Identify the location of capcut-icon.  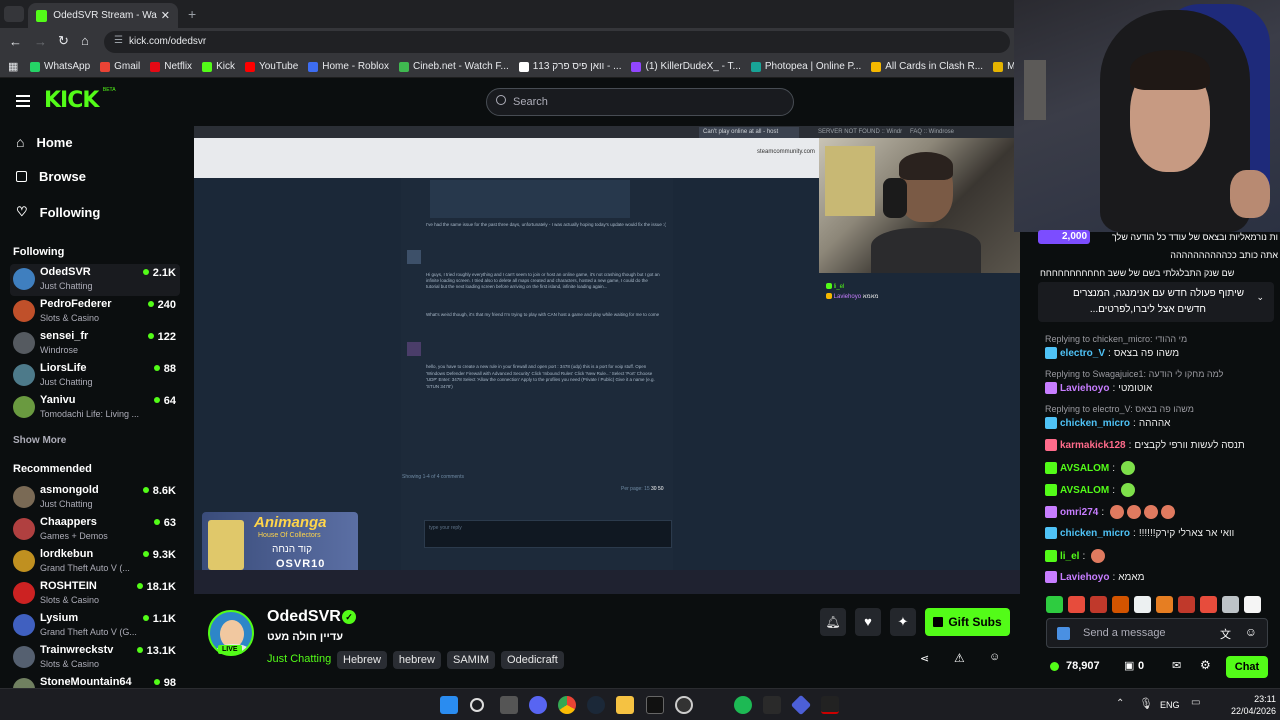
(655, 705).